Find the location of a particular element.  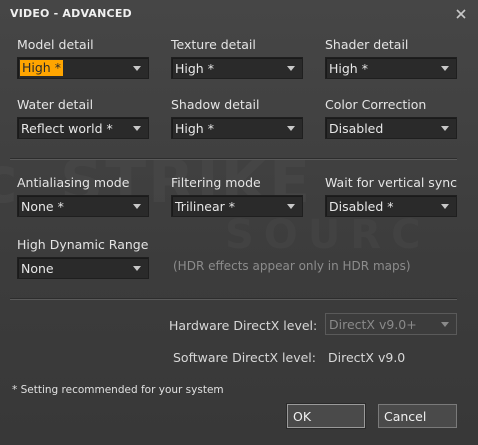

shader-detail-label: Shader detail is located at coordinates (367, 44).